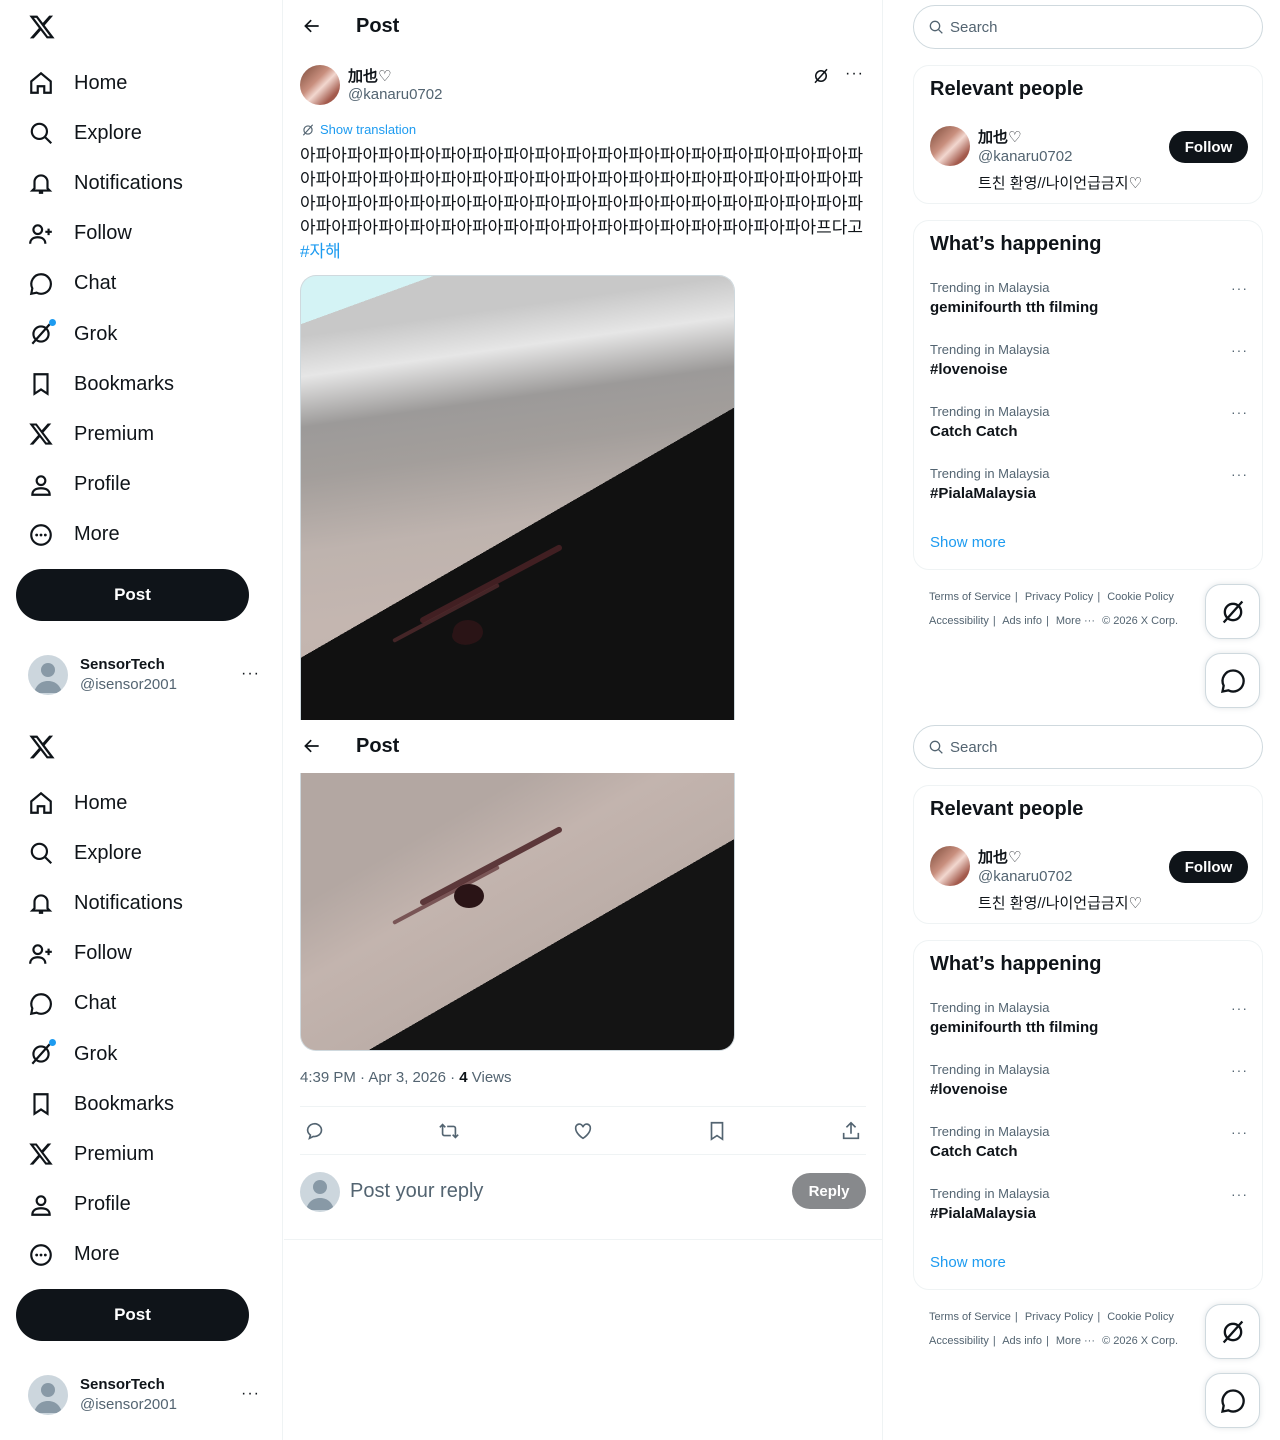 The width and height of the screenshot is (1280, 1440). I want to click on nav-label: Grok, so click(96, 333).